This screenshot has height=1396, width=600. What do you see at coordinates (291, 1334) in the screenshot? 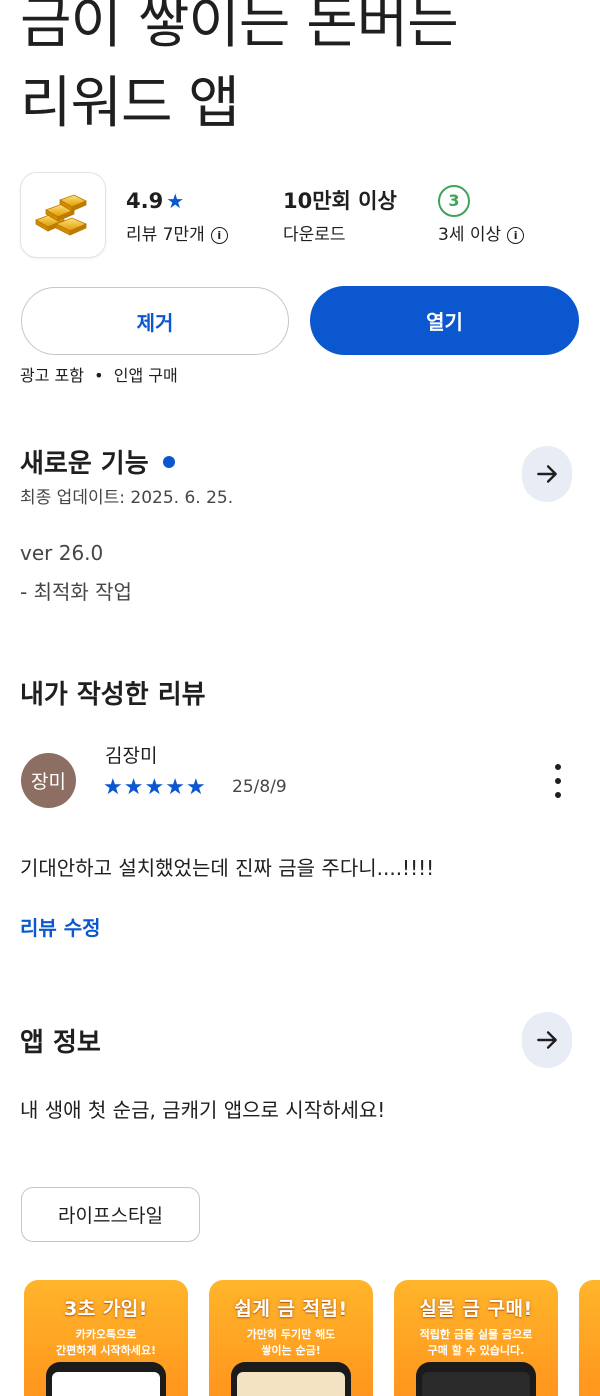
I see `screenshot-caption: 가만히 두기만 해도` at bounding box center [291, 1334].